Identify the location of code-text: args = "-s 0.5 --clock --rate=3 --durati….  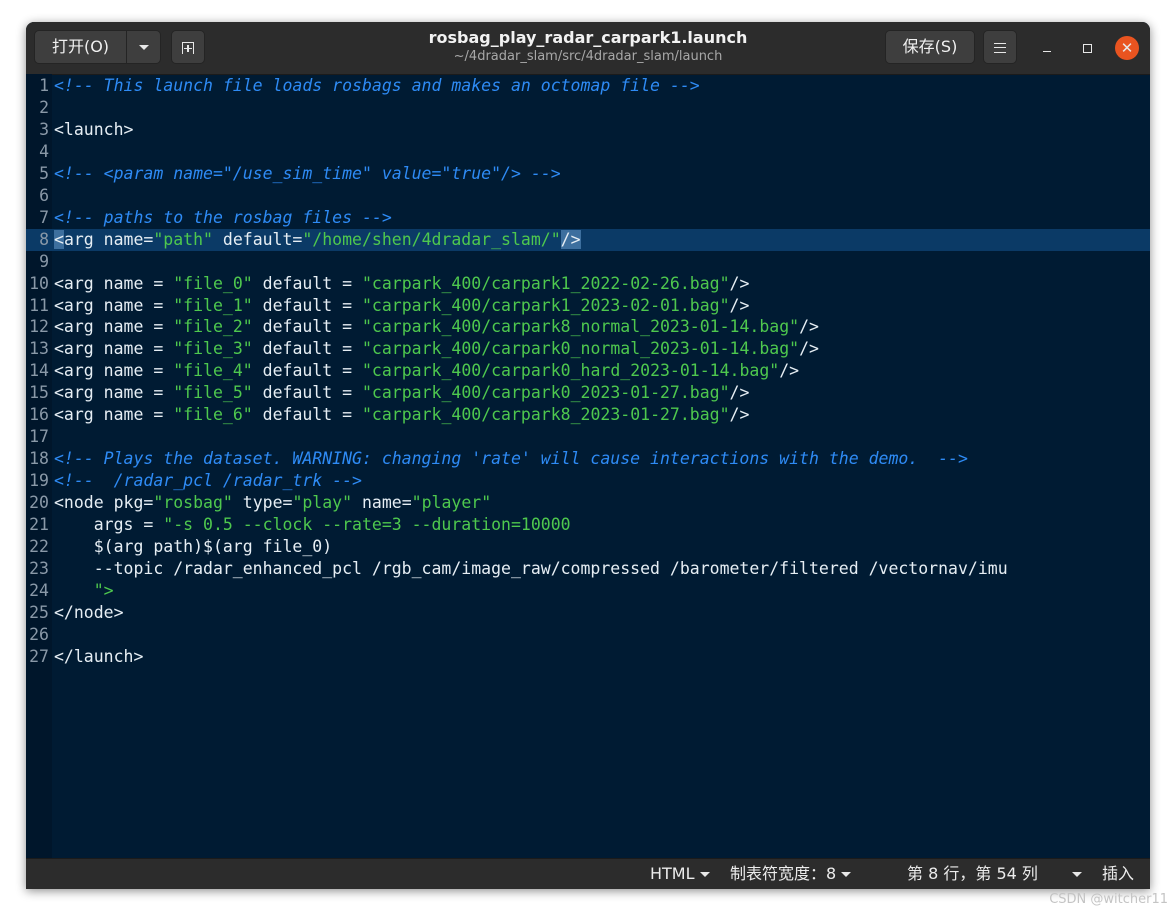
(312, 524).